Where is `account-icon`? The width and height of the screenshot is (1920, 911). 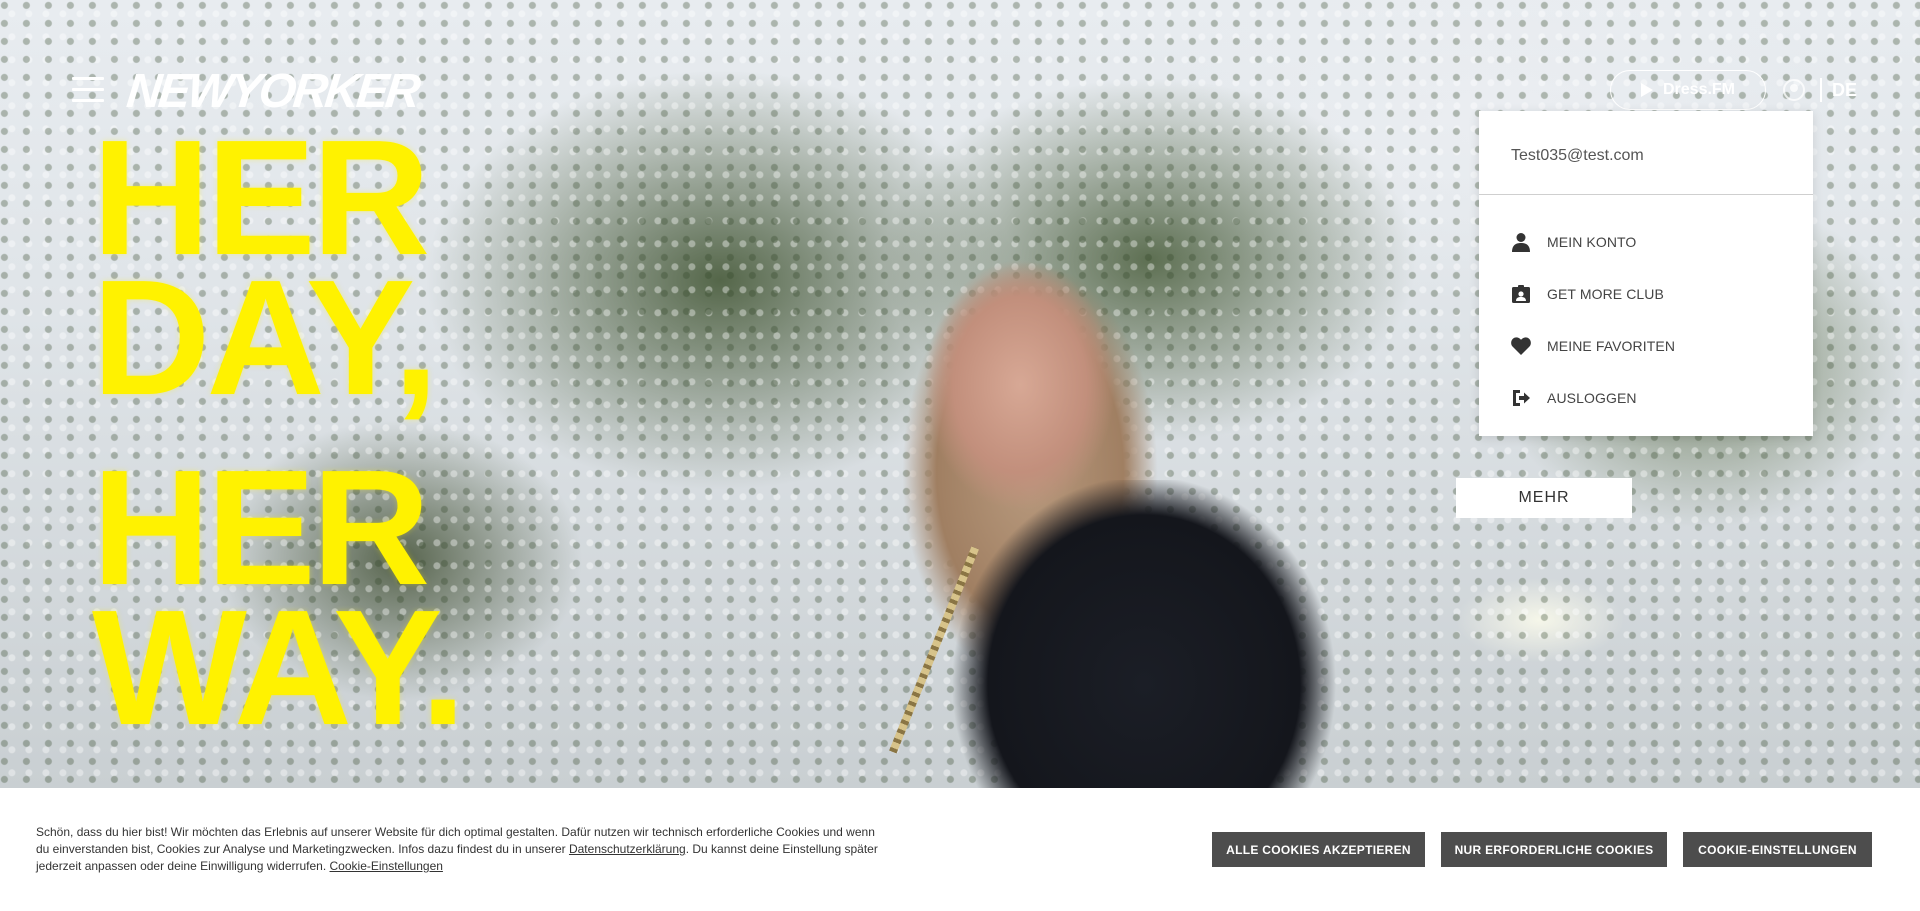
account-icon is located at coordinates (1794, 90).